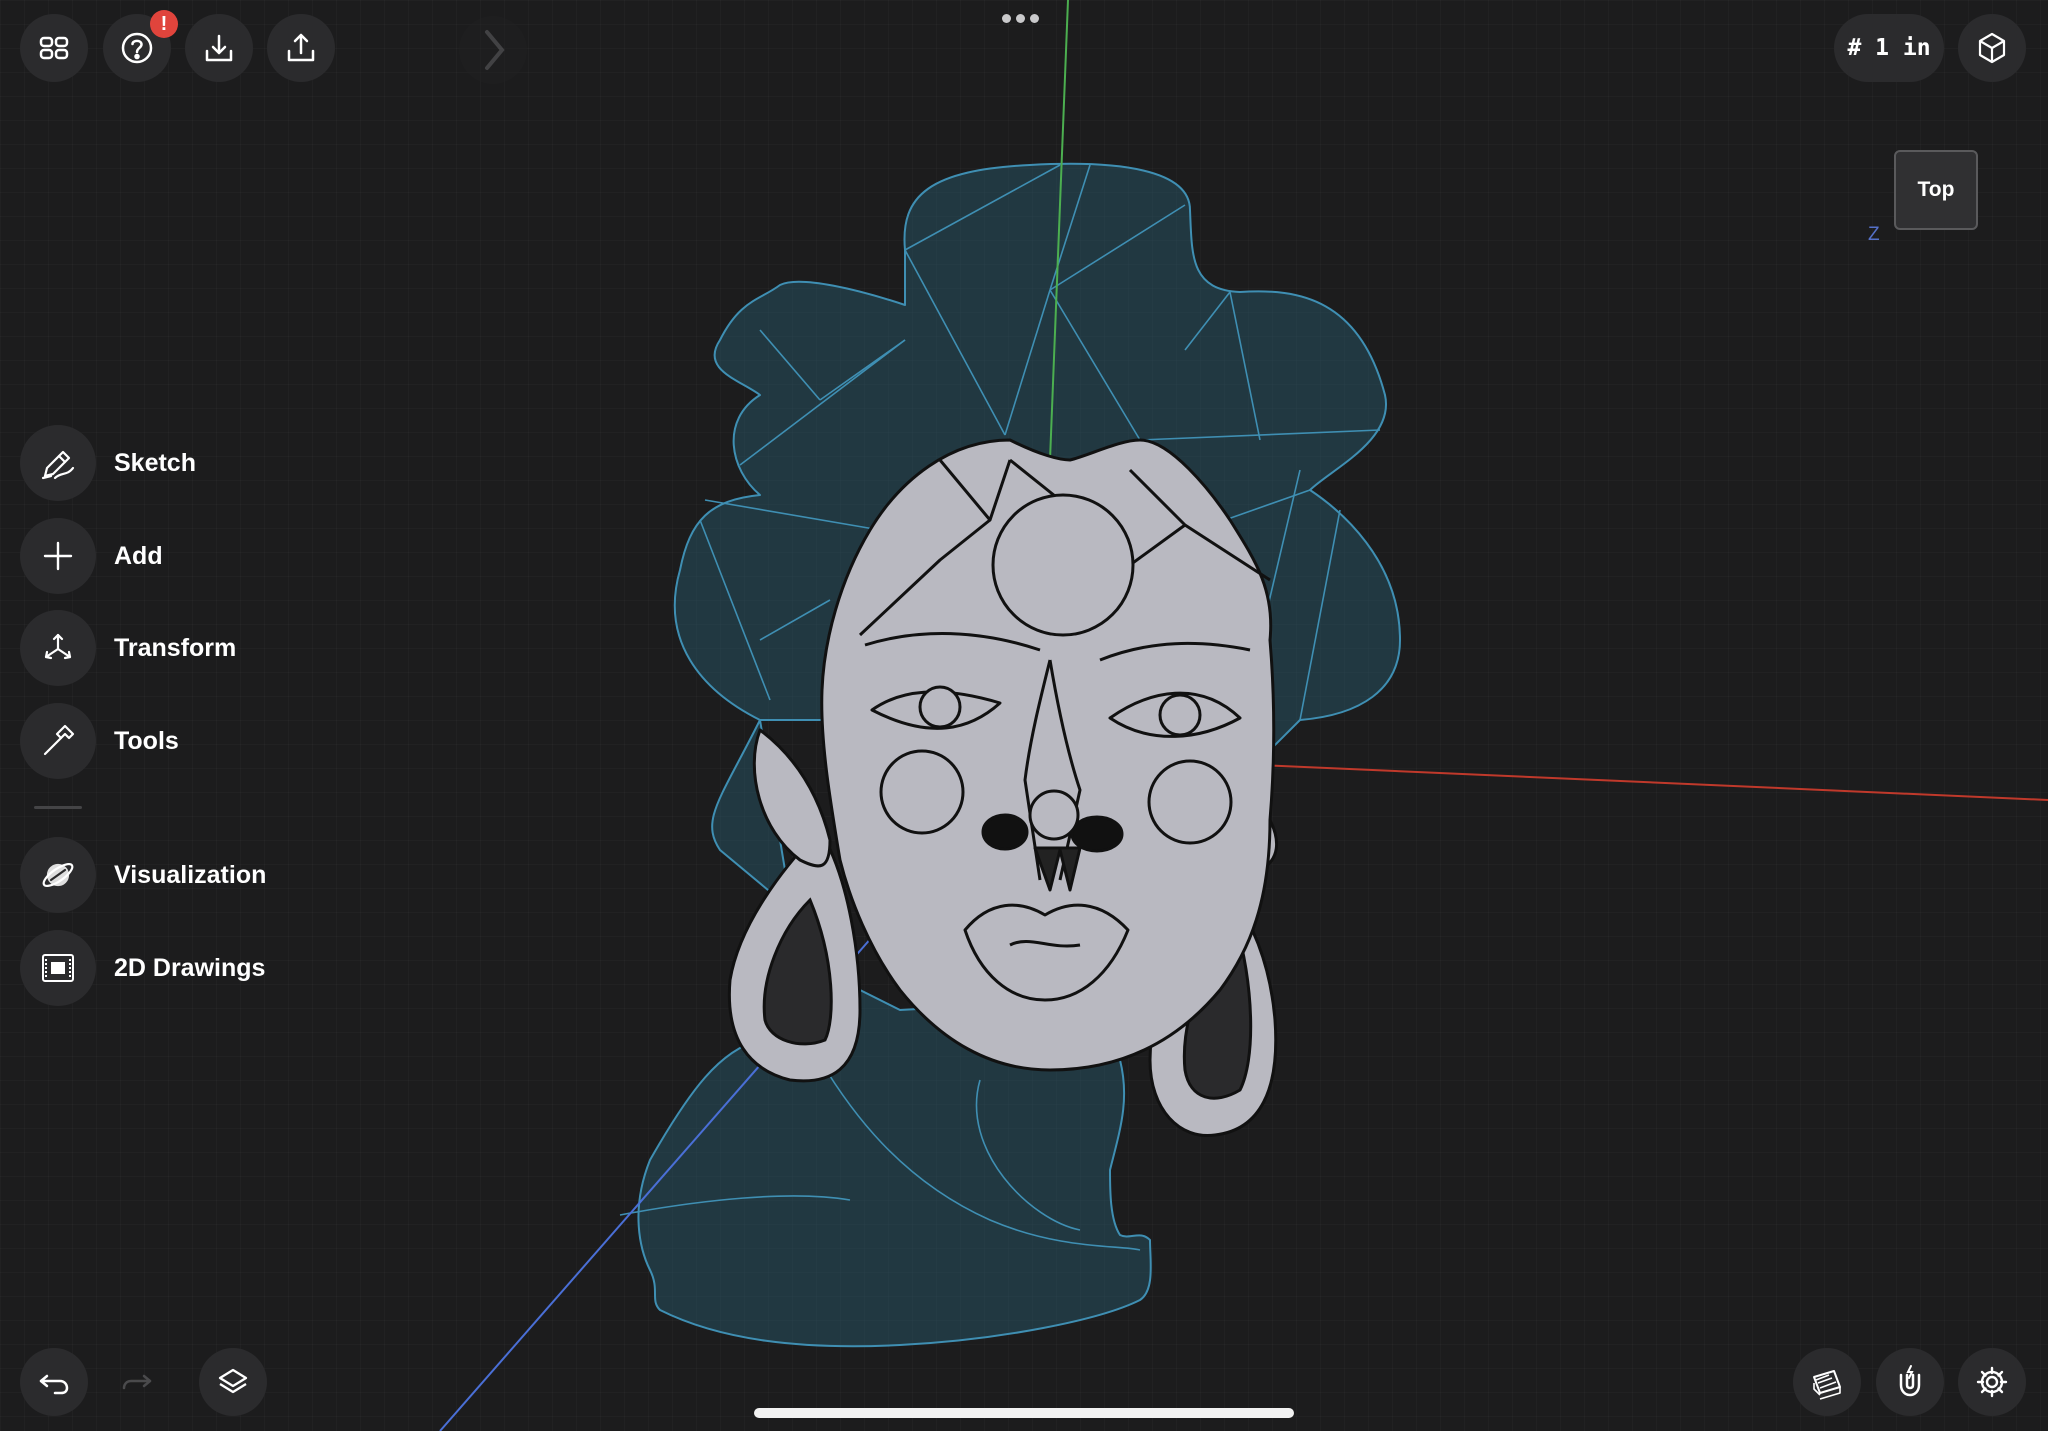  What do you see at coordinates (1874, 234) in the screenshot?
I see `view-cube-z-axis-label: Z` at bounding box center [1874, 234].